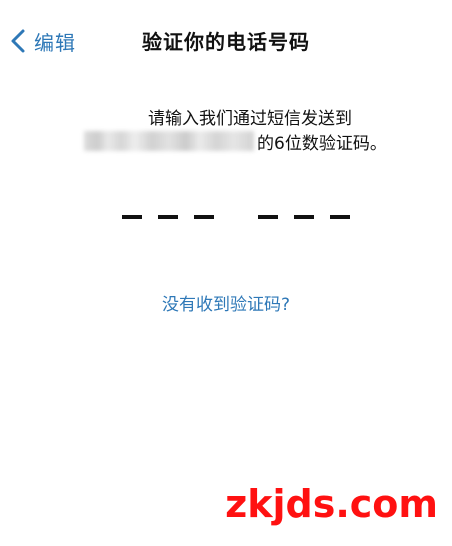 The height and width of the screenshot is (546, 452). I want to click on watermark-text: zkjds.com, so click(331, 504).